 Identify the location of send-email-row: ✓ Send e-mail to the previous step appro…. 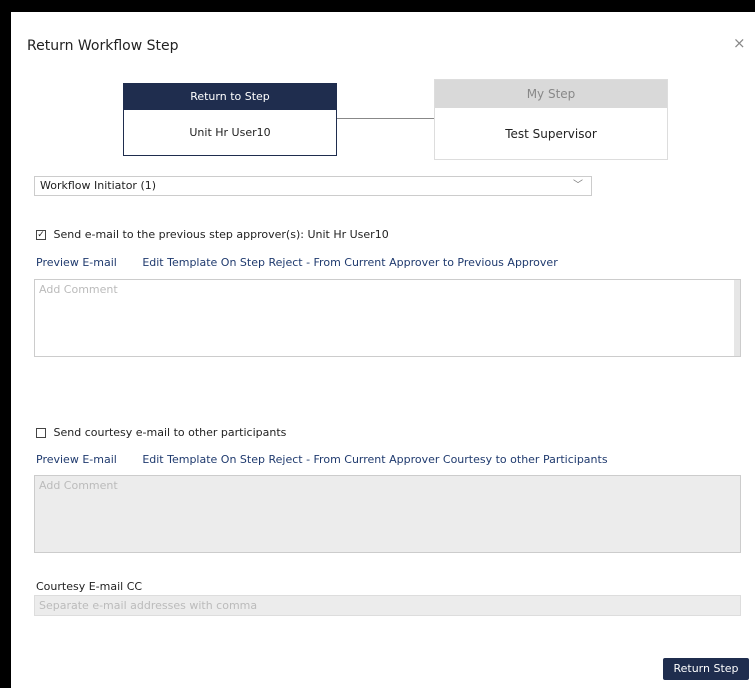
(212, 234).